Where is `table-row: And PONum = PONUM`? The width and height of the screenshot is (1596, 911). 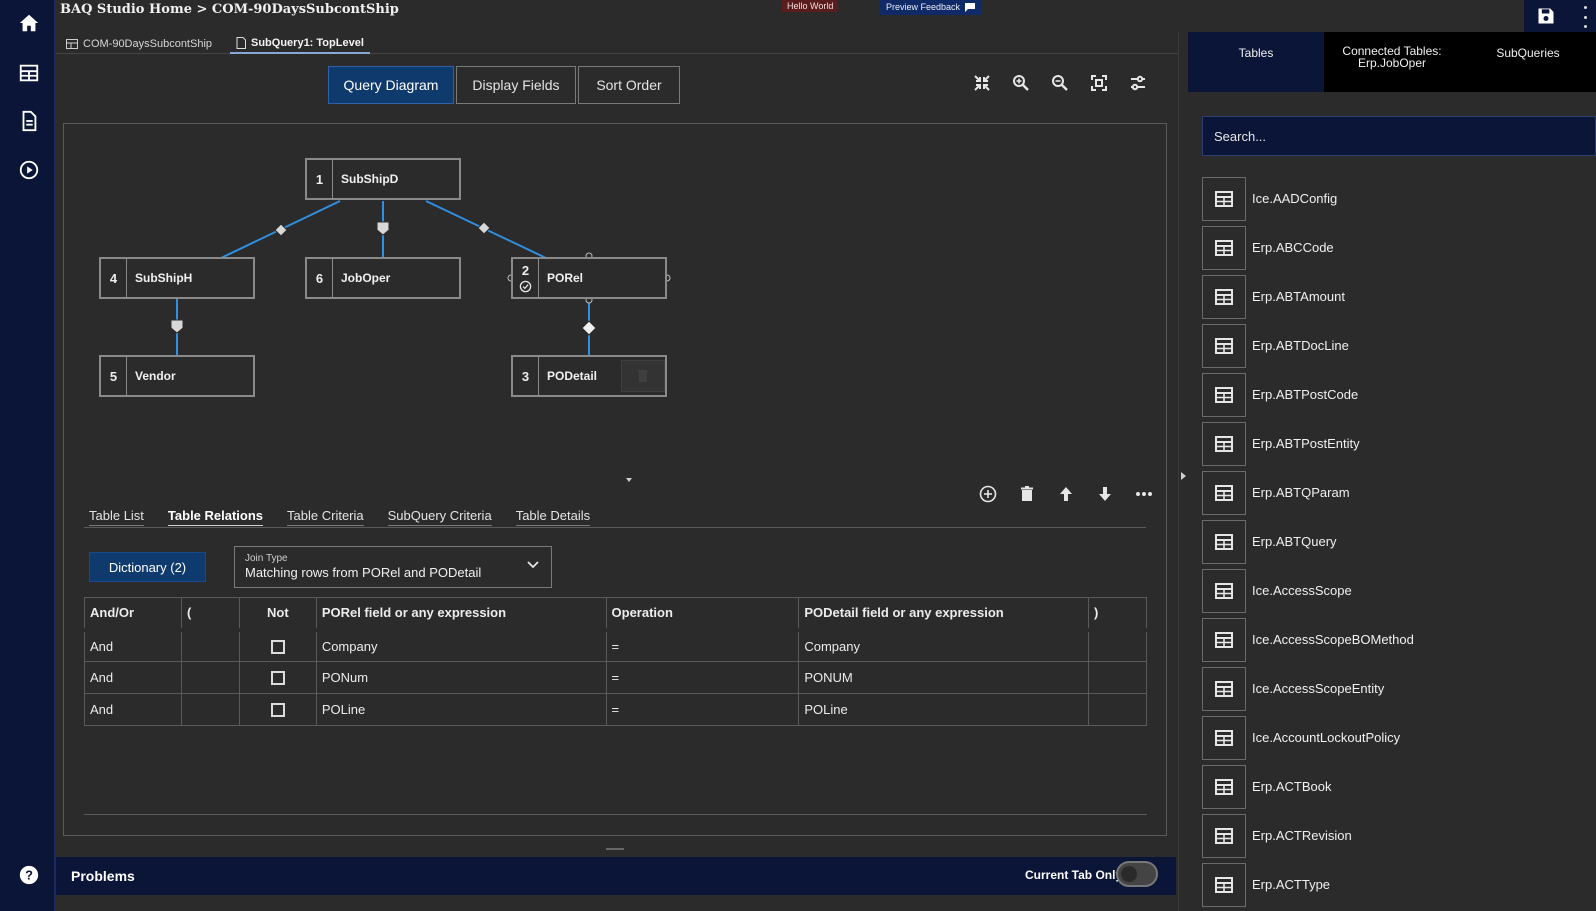 table-row: And PONum = PONUM is located at coordinates (615, 677).